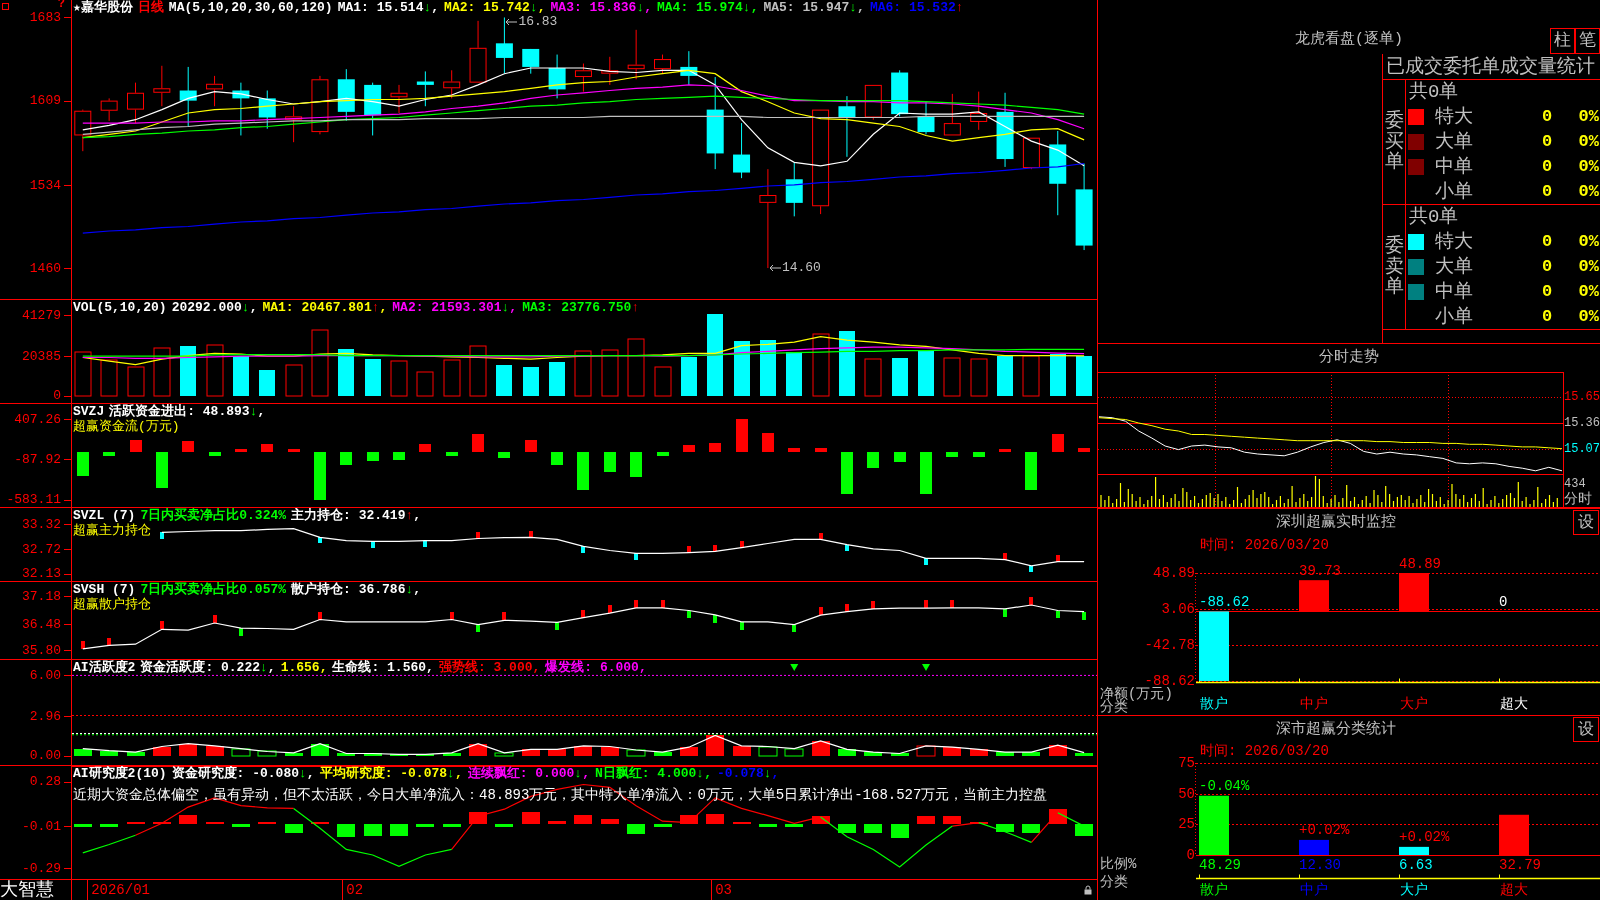 The image size is (1600, 900). I want to click on axis-label: 15.36, so click(1582, 423).